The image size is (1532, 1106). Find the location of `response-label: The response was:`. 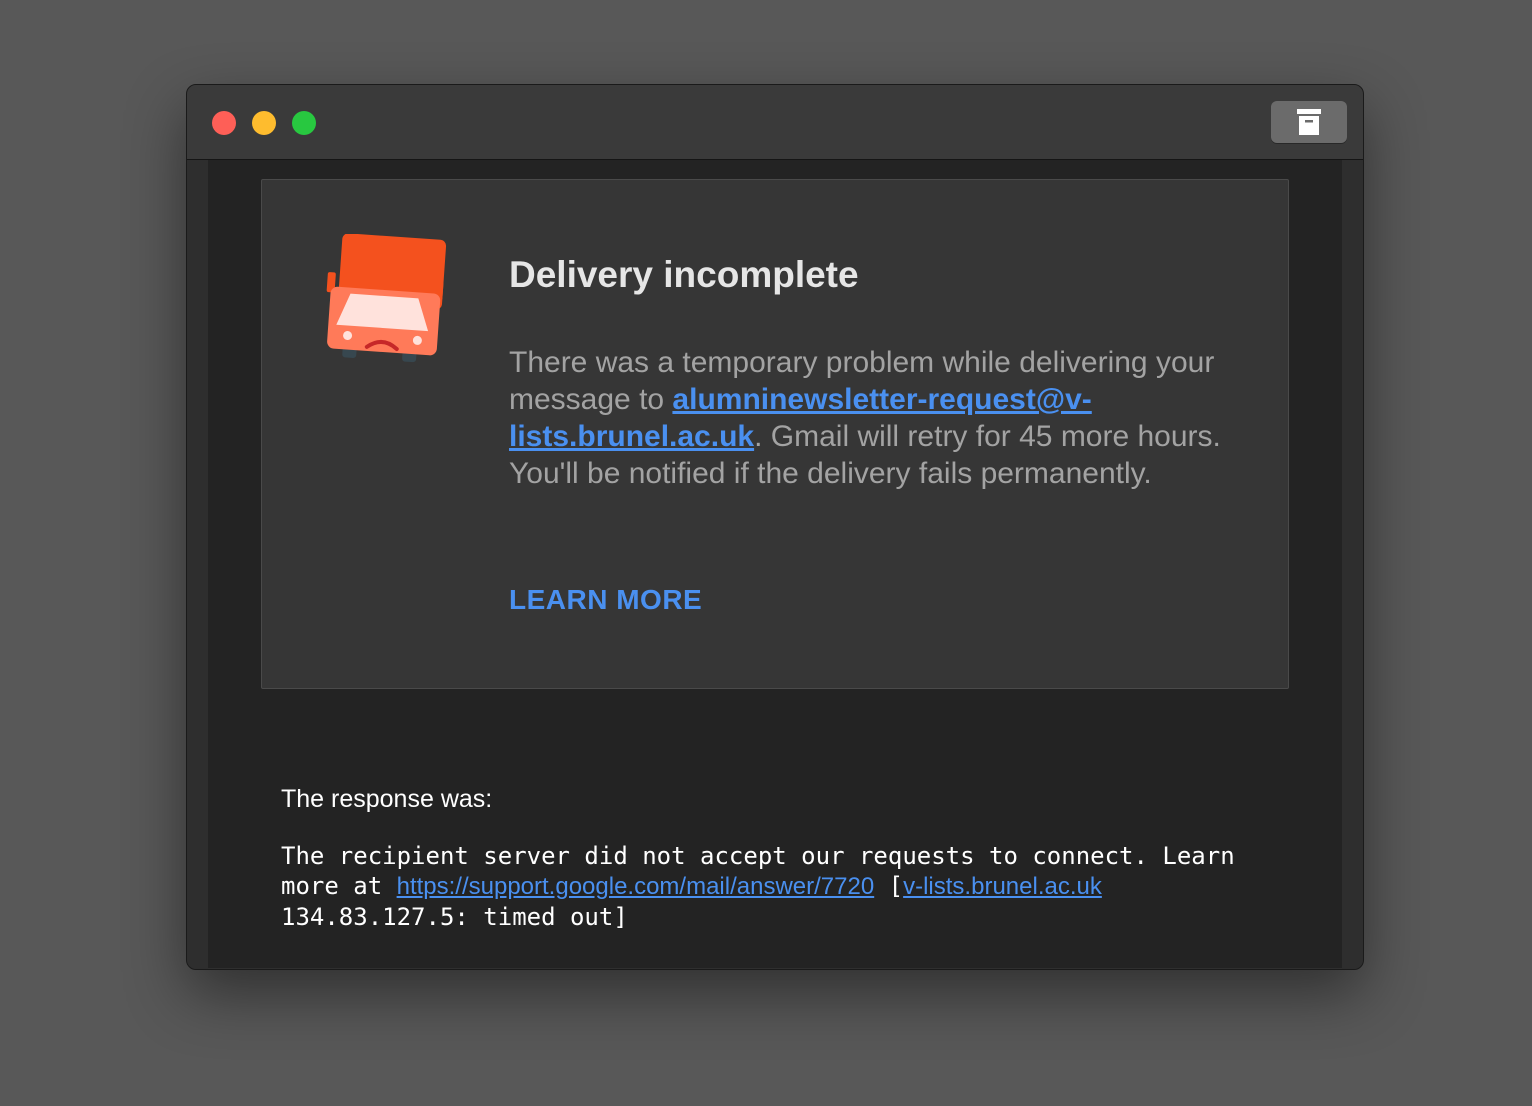

response-label: The response was: is located at coordinates (387, 799).